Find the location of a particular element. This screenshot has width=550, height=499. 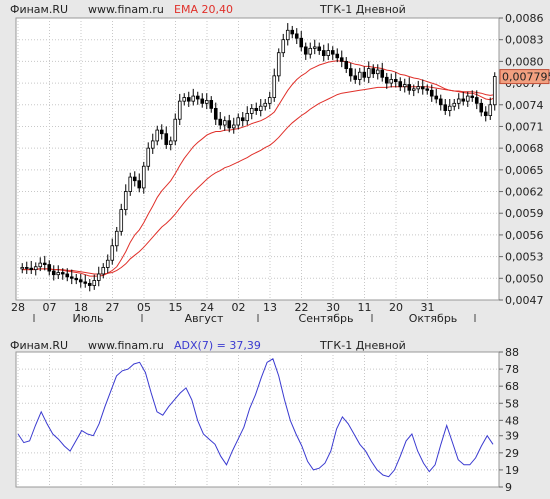

adx-y-tick-label: 39 is located at coordinates (512, 436).